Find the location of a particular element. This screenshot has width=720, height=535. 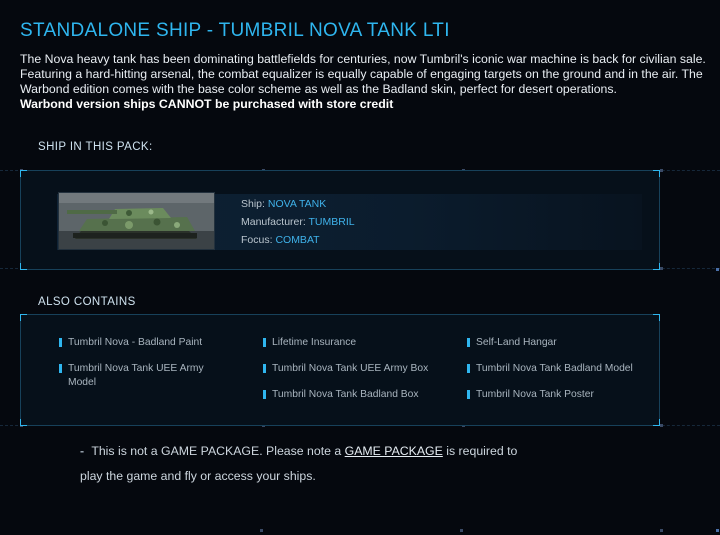

contains-item: Tumbril Nova Tank Poster is located at coordinates (561, 395).